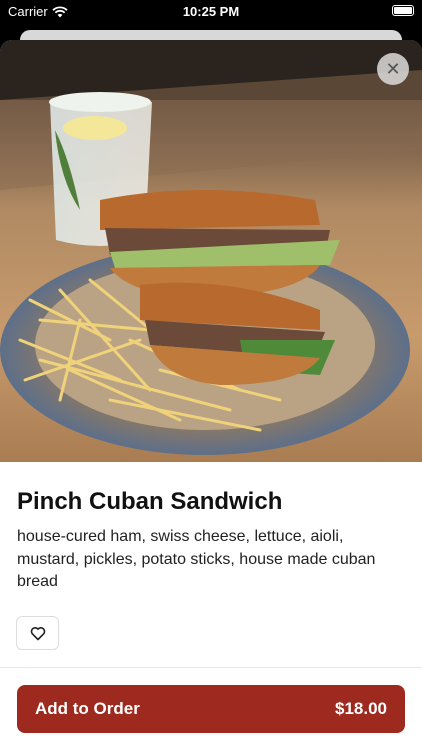 The image size is (422, 750). I want to click on favorite-button, so click(37, 633).